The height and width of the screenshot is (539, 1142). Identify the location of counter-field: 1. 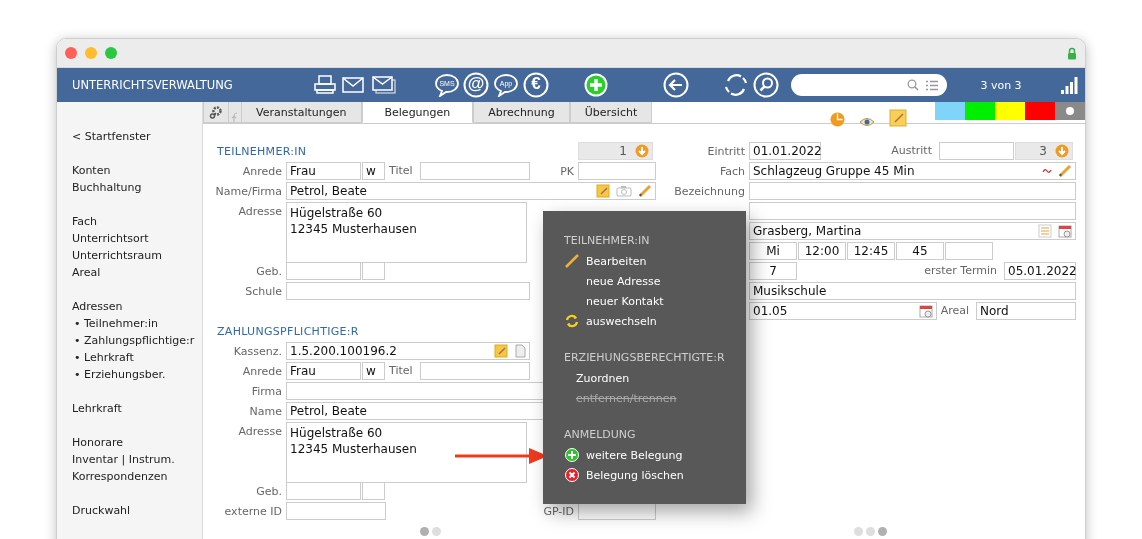
(615, 150).